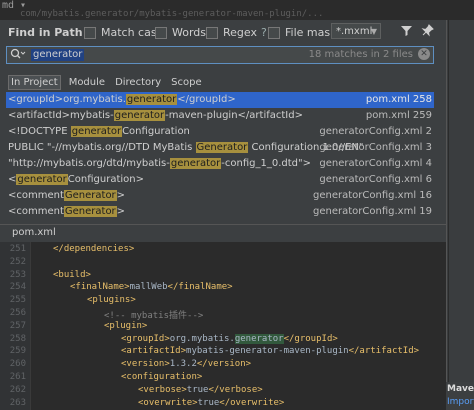 The height and width of the screenshot is (410, 474). I want to click on line-number: 258, so click(17, 338).